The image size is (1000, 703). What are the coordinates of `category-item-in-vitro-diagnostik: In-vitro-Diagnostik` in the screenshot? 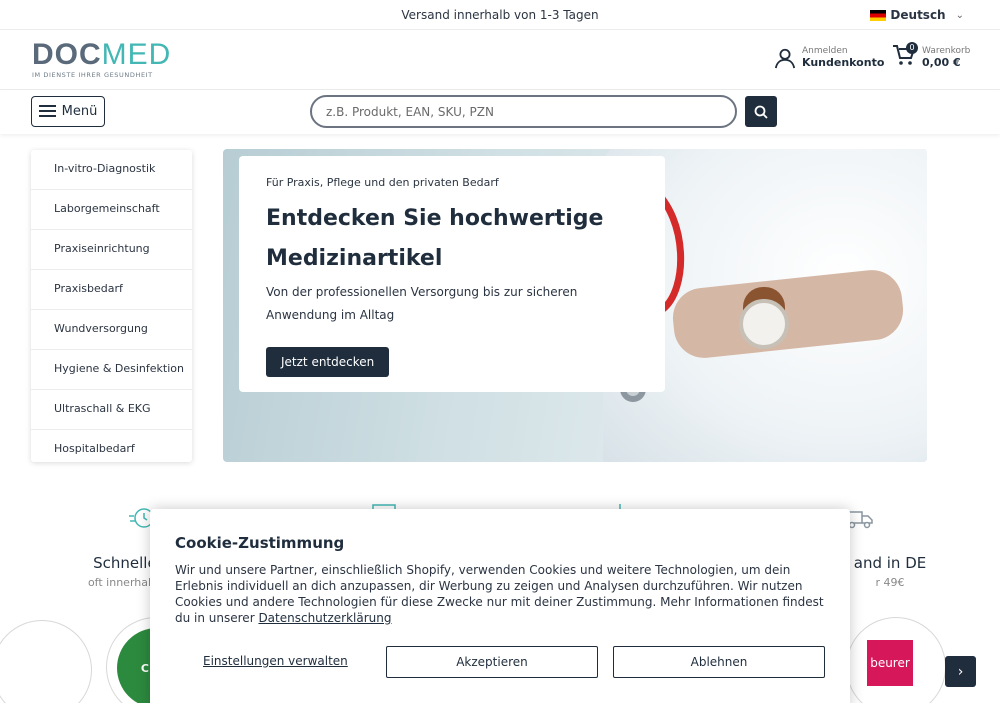 It's located at (111, 170).